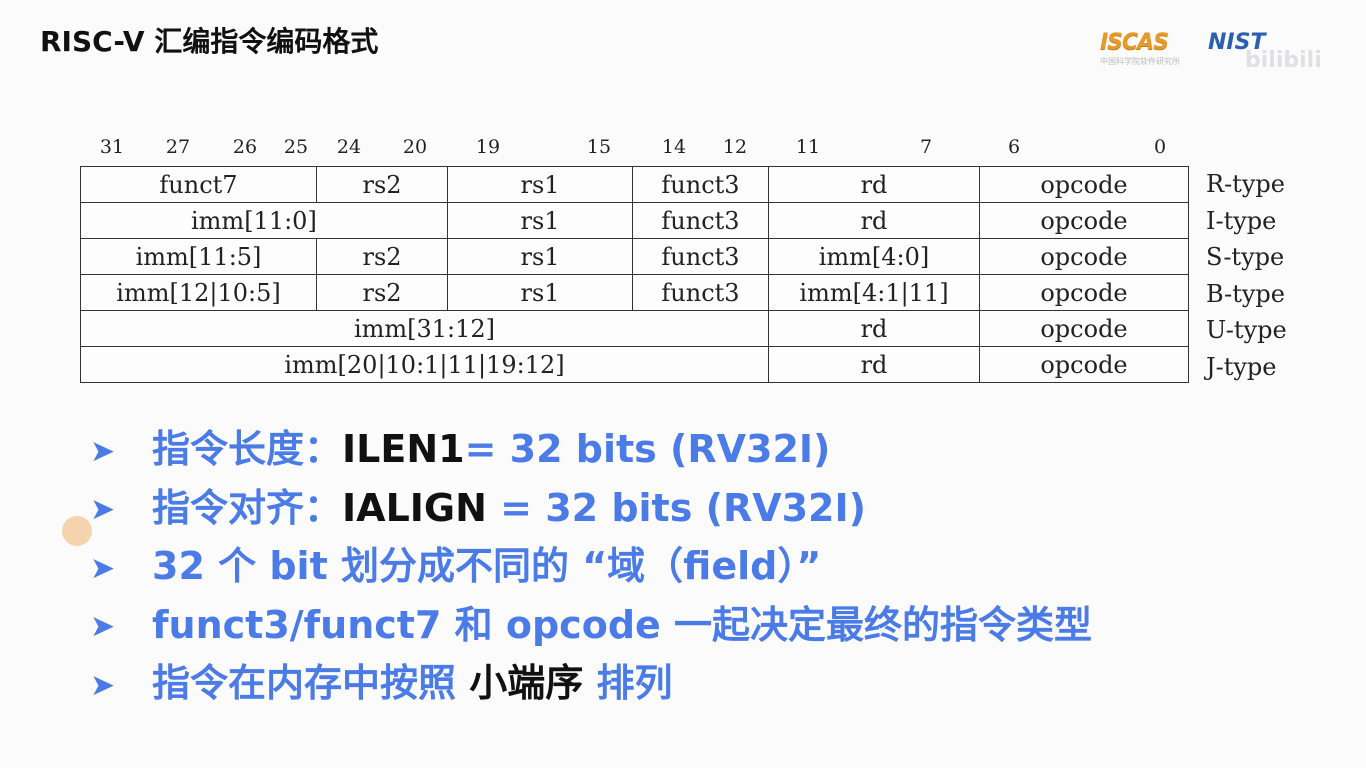  I want to click on bit-label: 14, so click(674, 147).